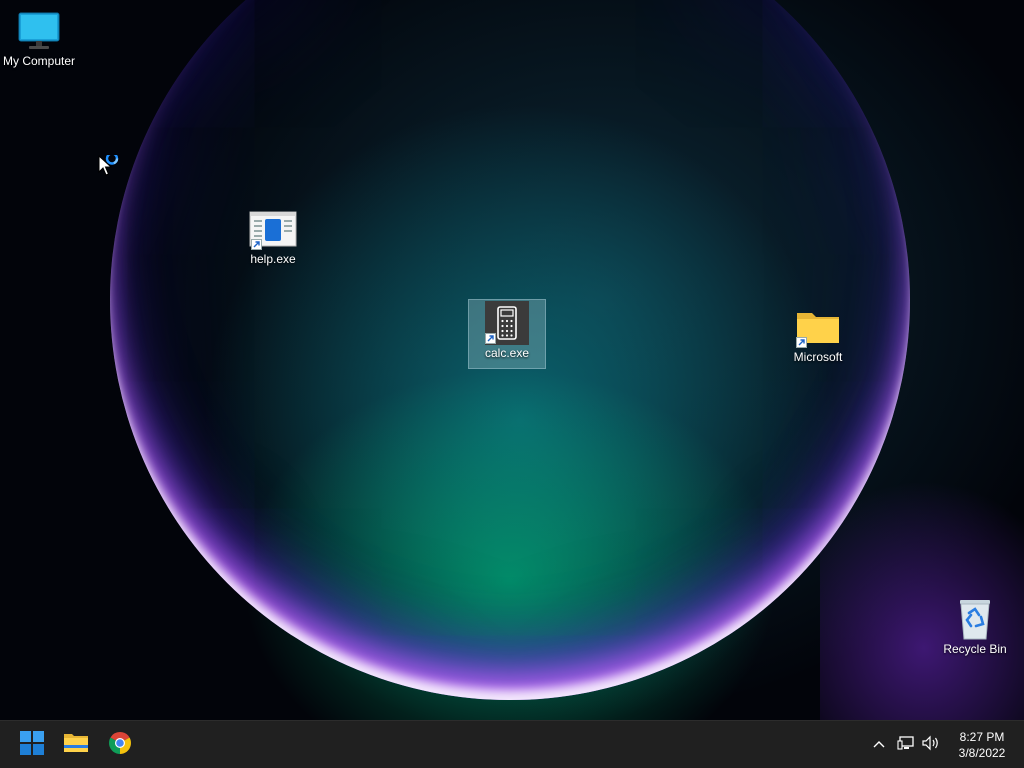 The height and width of the screenshot is (768, 1024). I want to click on file-explorer-icon, so click(76, 745).